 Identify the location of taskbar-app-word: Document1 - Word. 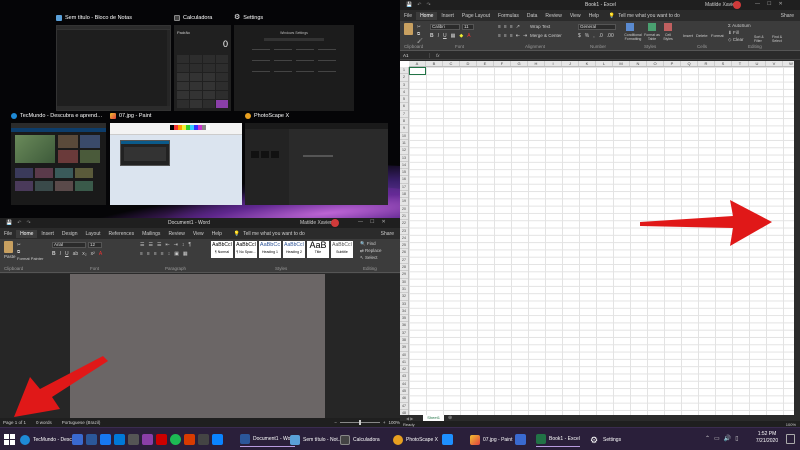
(267, 439).